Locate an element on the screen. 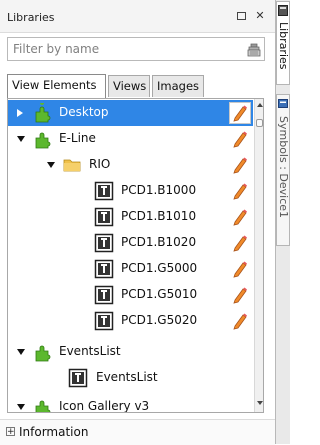 This screenshot has width=320, height=445. information-label: Information is located at coordinates (54, 432).